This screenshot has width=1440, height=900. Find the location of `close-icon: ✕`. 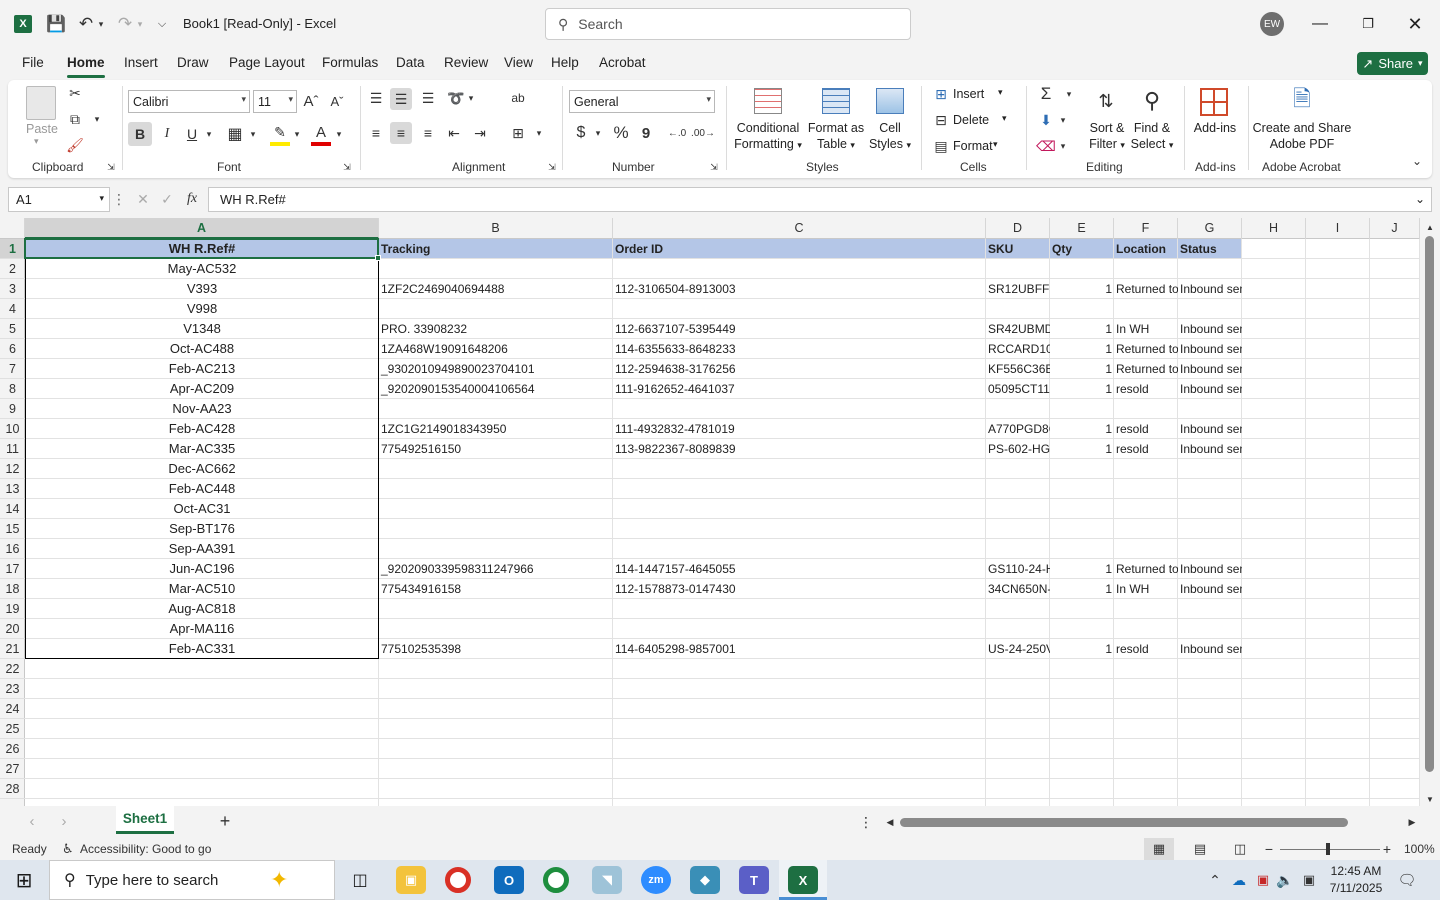

close-icon: ✕ is located at coordinates (1415, 24).